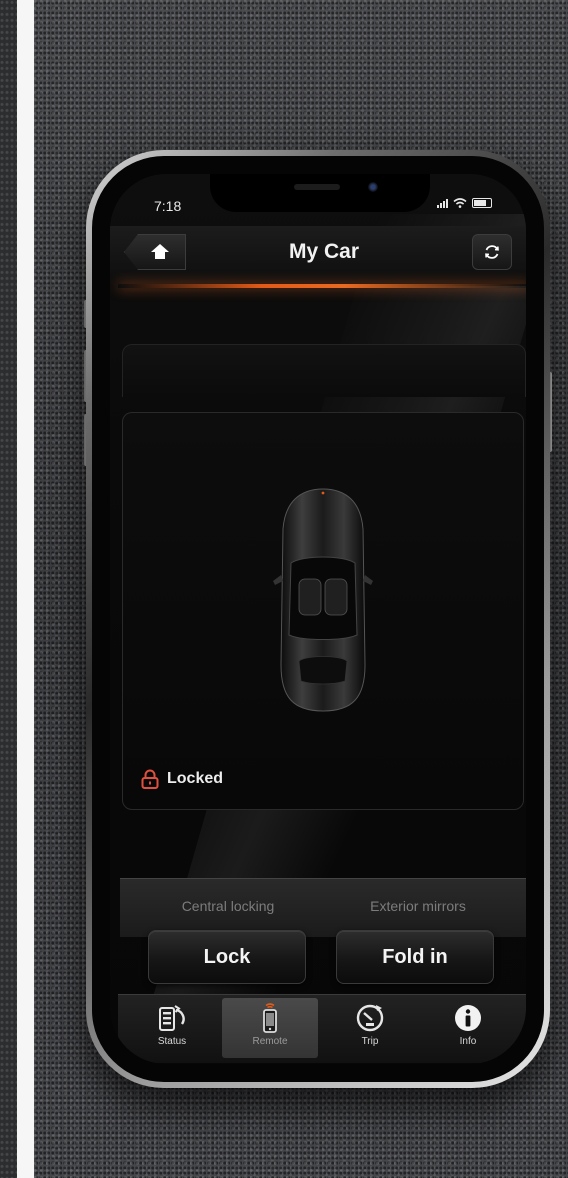 The height and width of the screenshot is (1178, 568). What do you see at coordinates (468, 1041) in the screenshot?
I see `tab-info-label: Info` at bounding box center [468, 1041].